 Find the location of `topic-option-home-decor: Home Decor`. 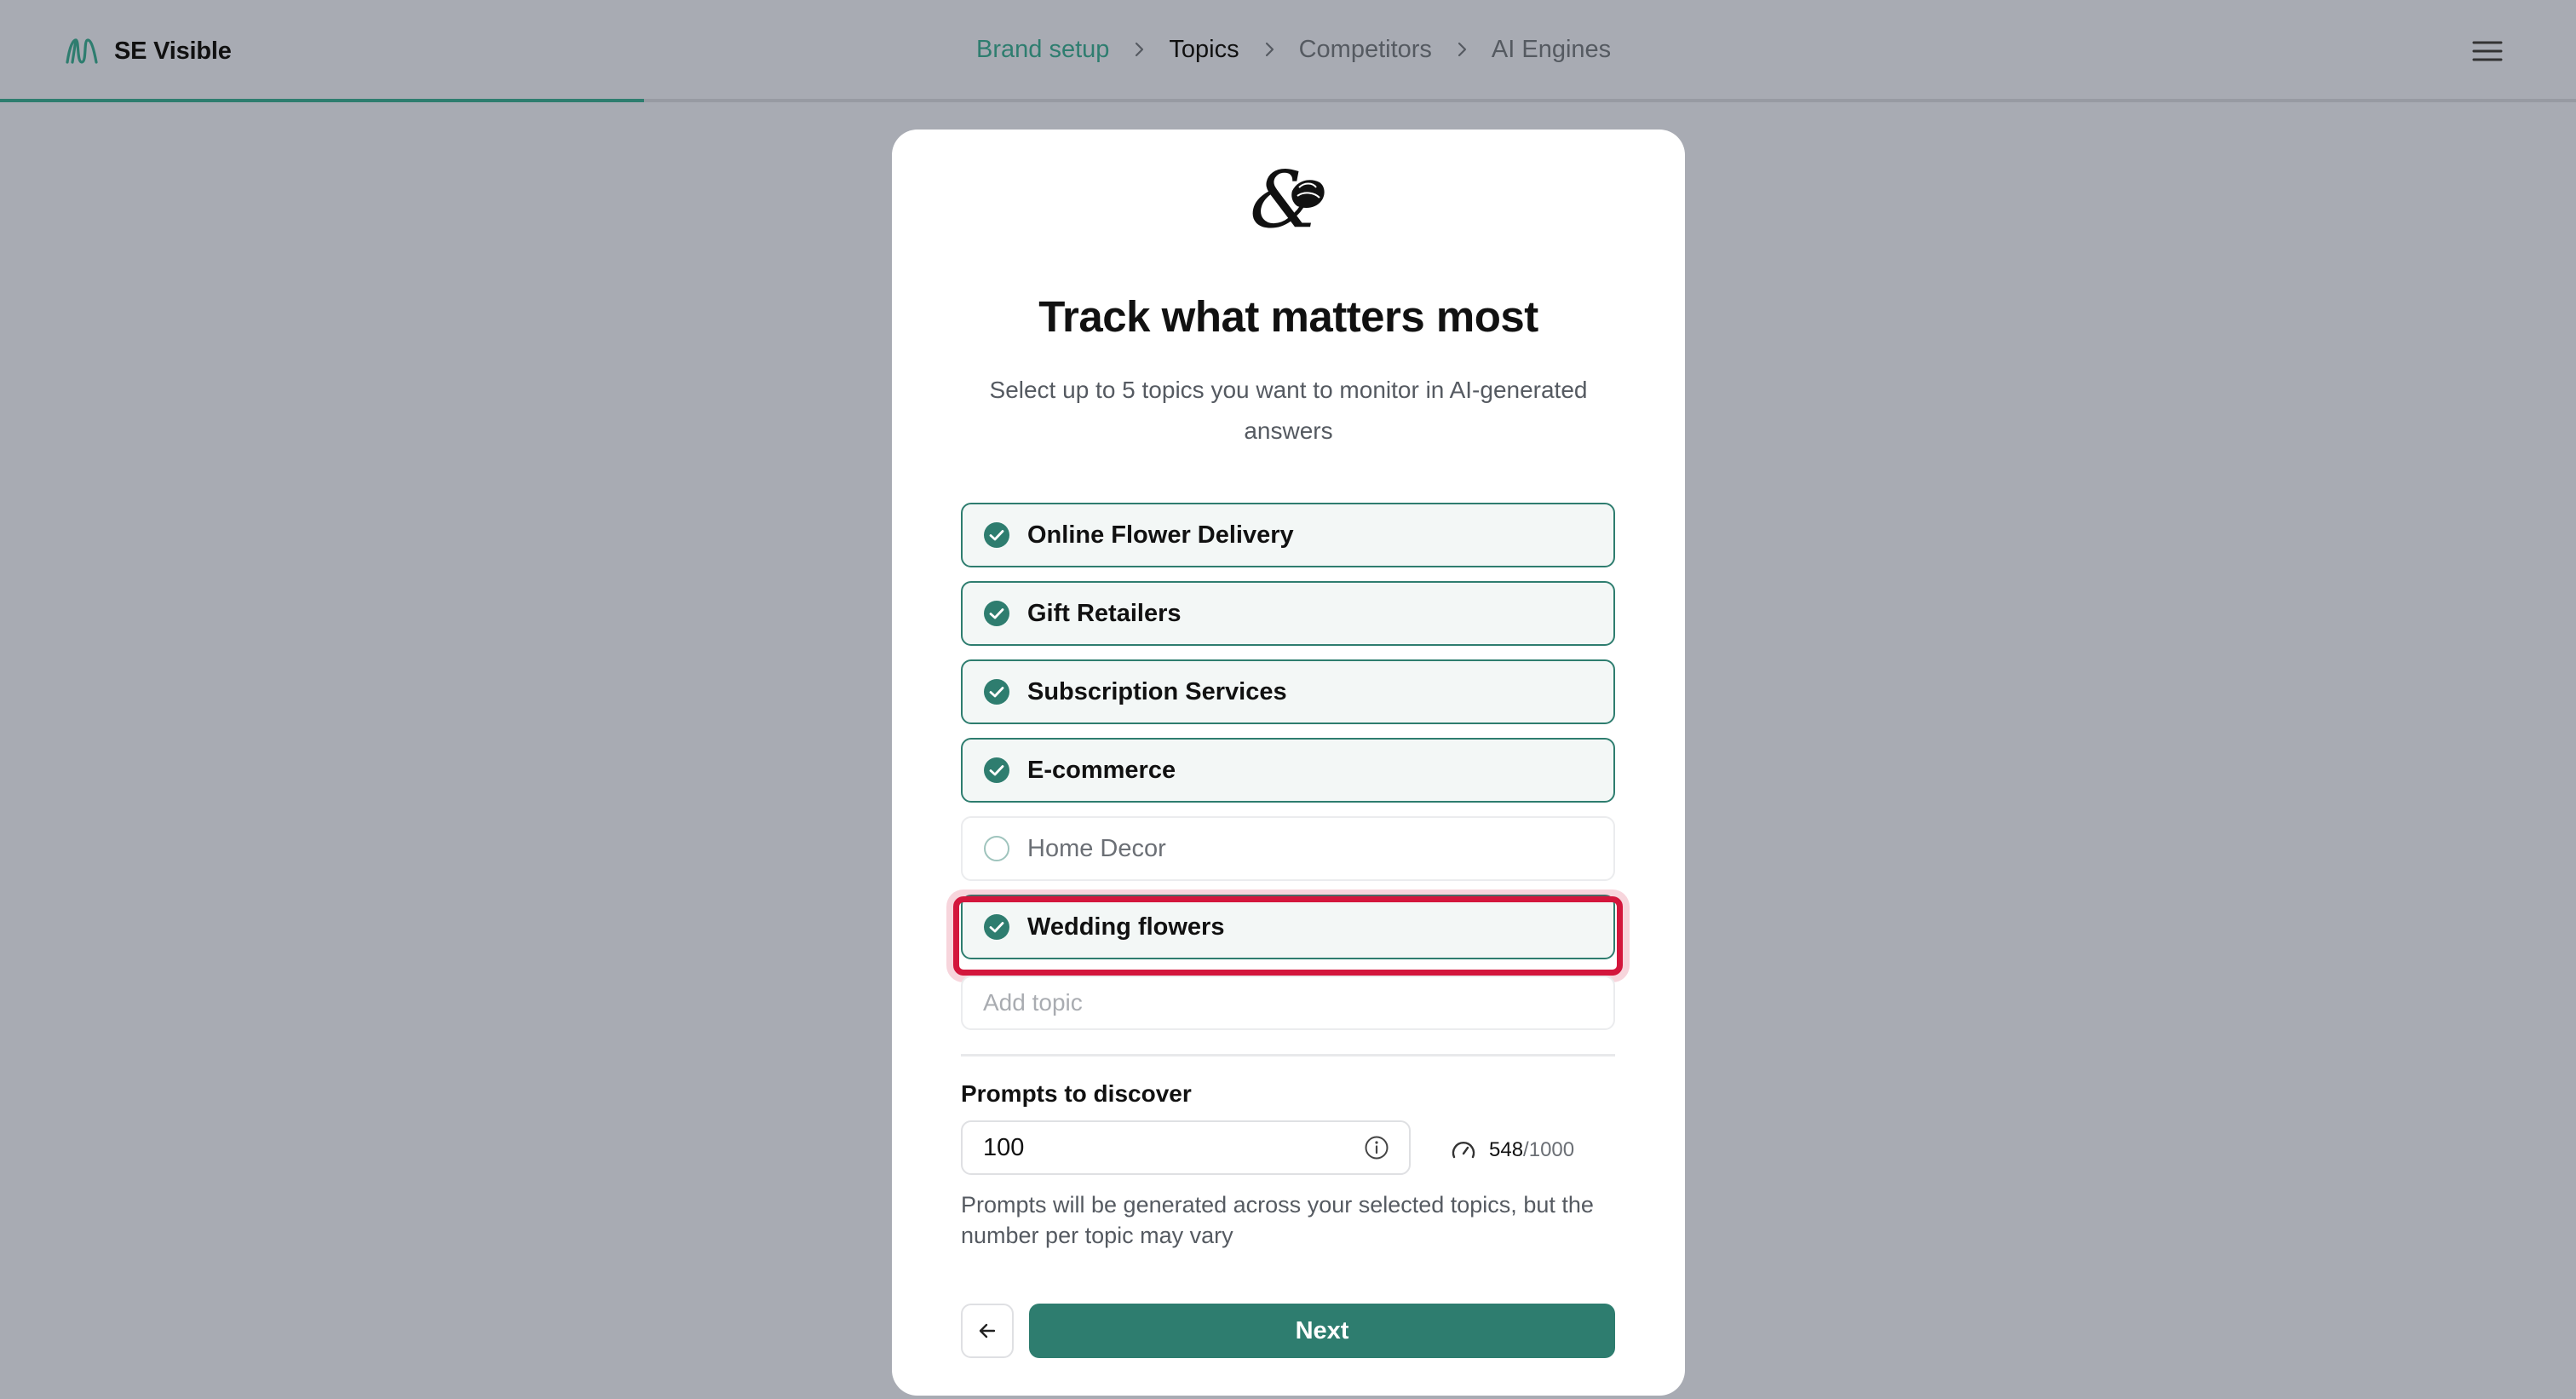

topic-option-home-decor: Home Decor is located at coordinates (1288, 848).